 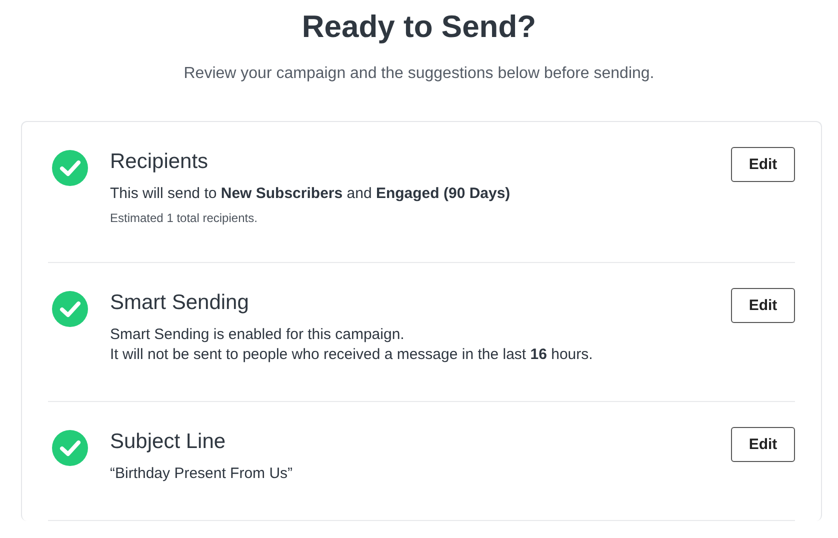 What do you see at coordinates (202, 474) in the screenshot?
I see `section-text: “Birthday Present From Us”` at bounding box center [202, 474].